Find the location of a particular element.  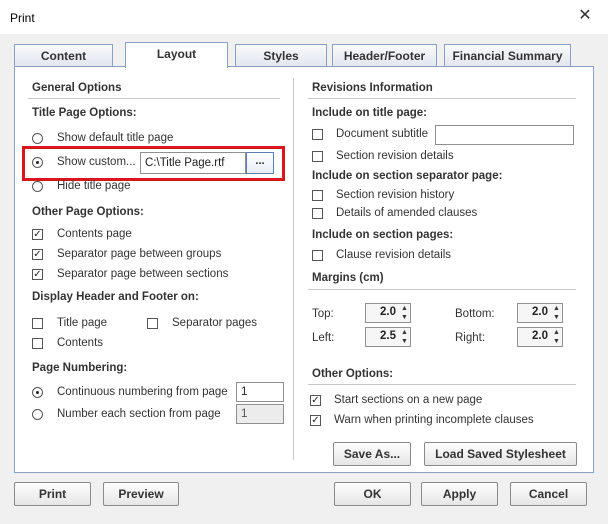

right-margin-spinner: 2.0 ▲ ▼ is located at coordinates (540, 337).